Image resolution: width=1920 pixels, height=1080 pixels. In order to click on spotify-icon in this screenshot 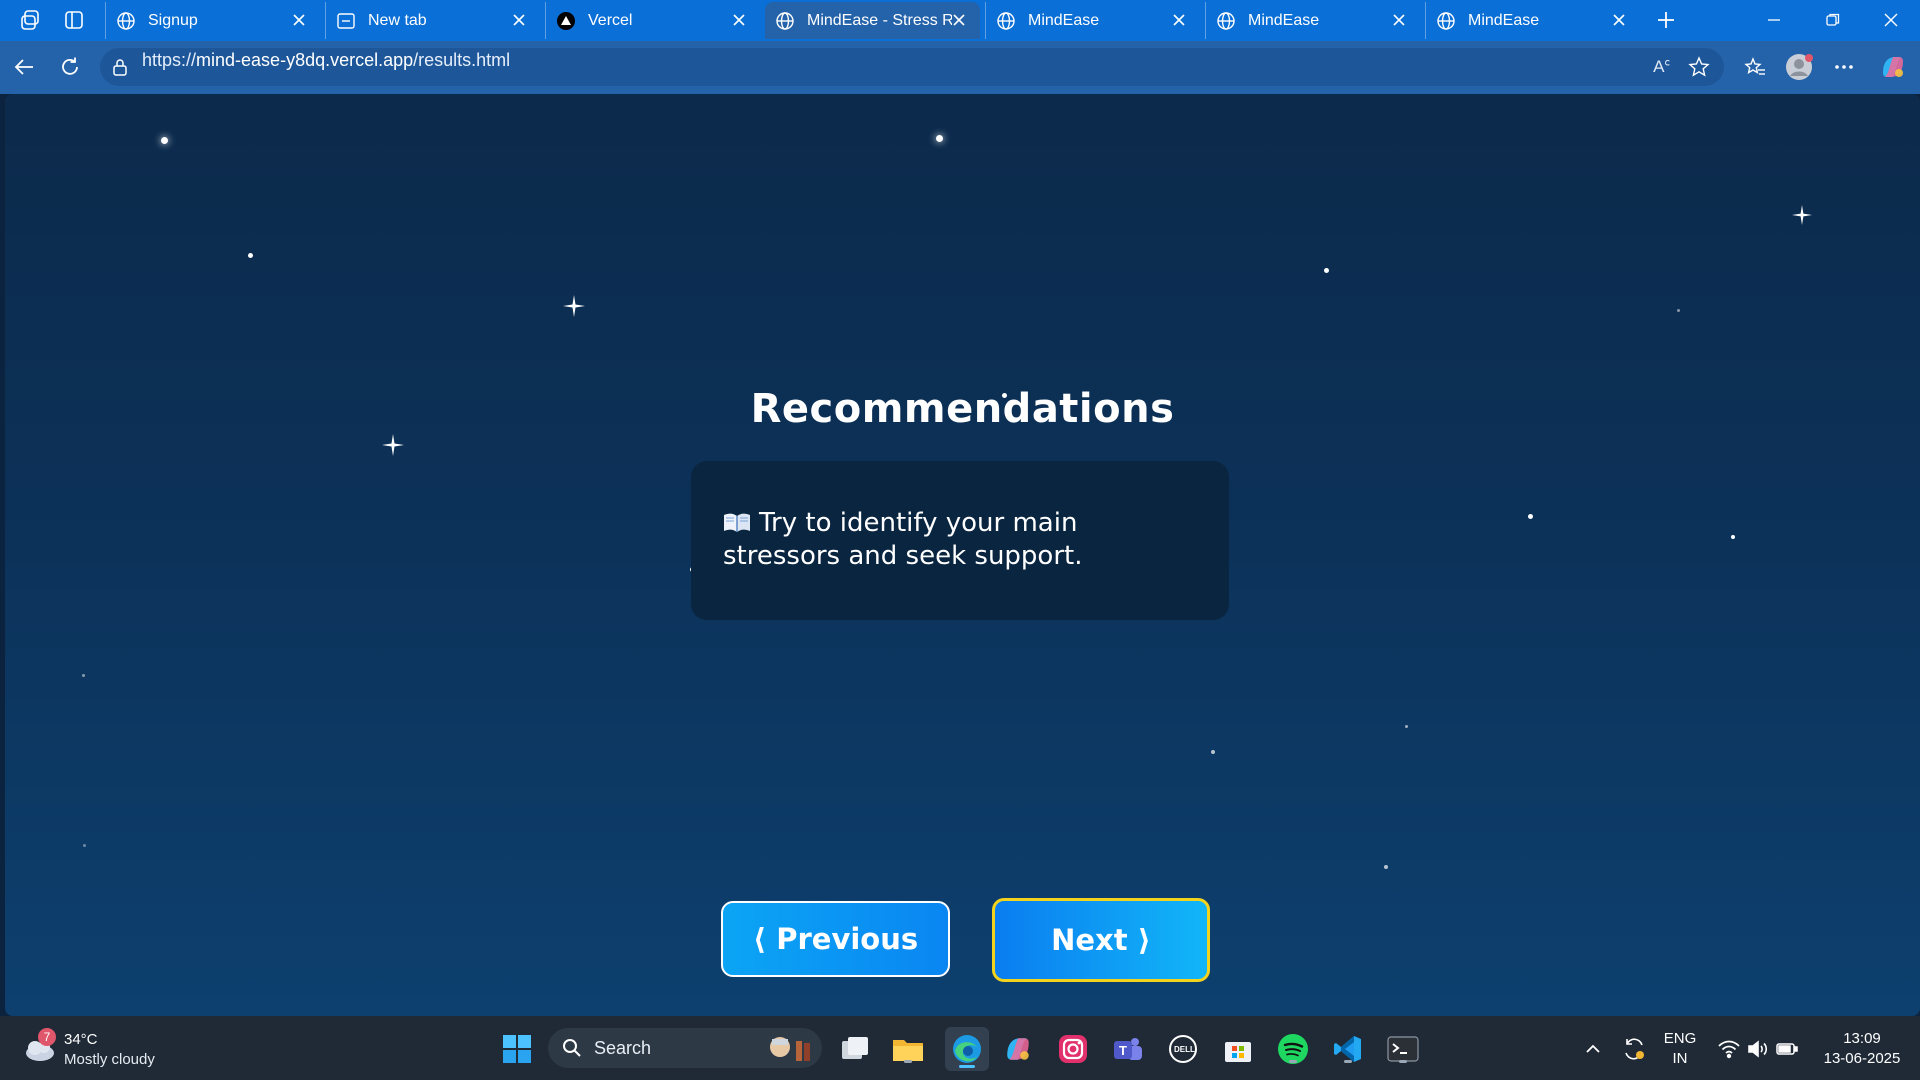, I will do `click(1293, 1049)`.